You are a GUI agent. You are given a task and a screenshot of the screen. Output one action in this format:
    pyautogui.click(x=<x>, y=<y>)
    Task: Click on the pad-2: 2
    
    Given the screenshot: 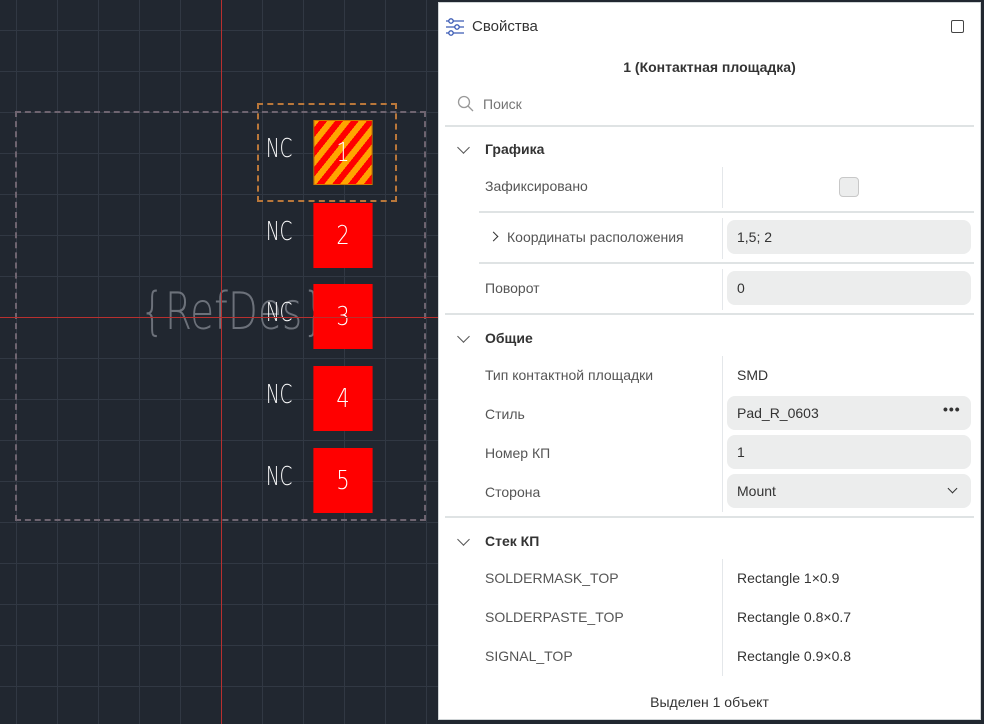 What is the action you would take?
    pyautogui.click(x=343, y=235)
    